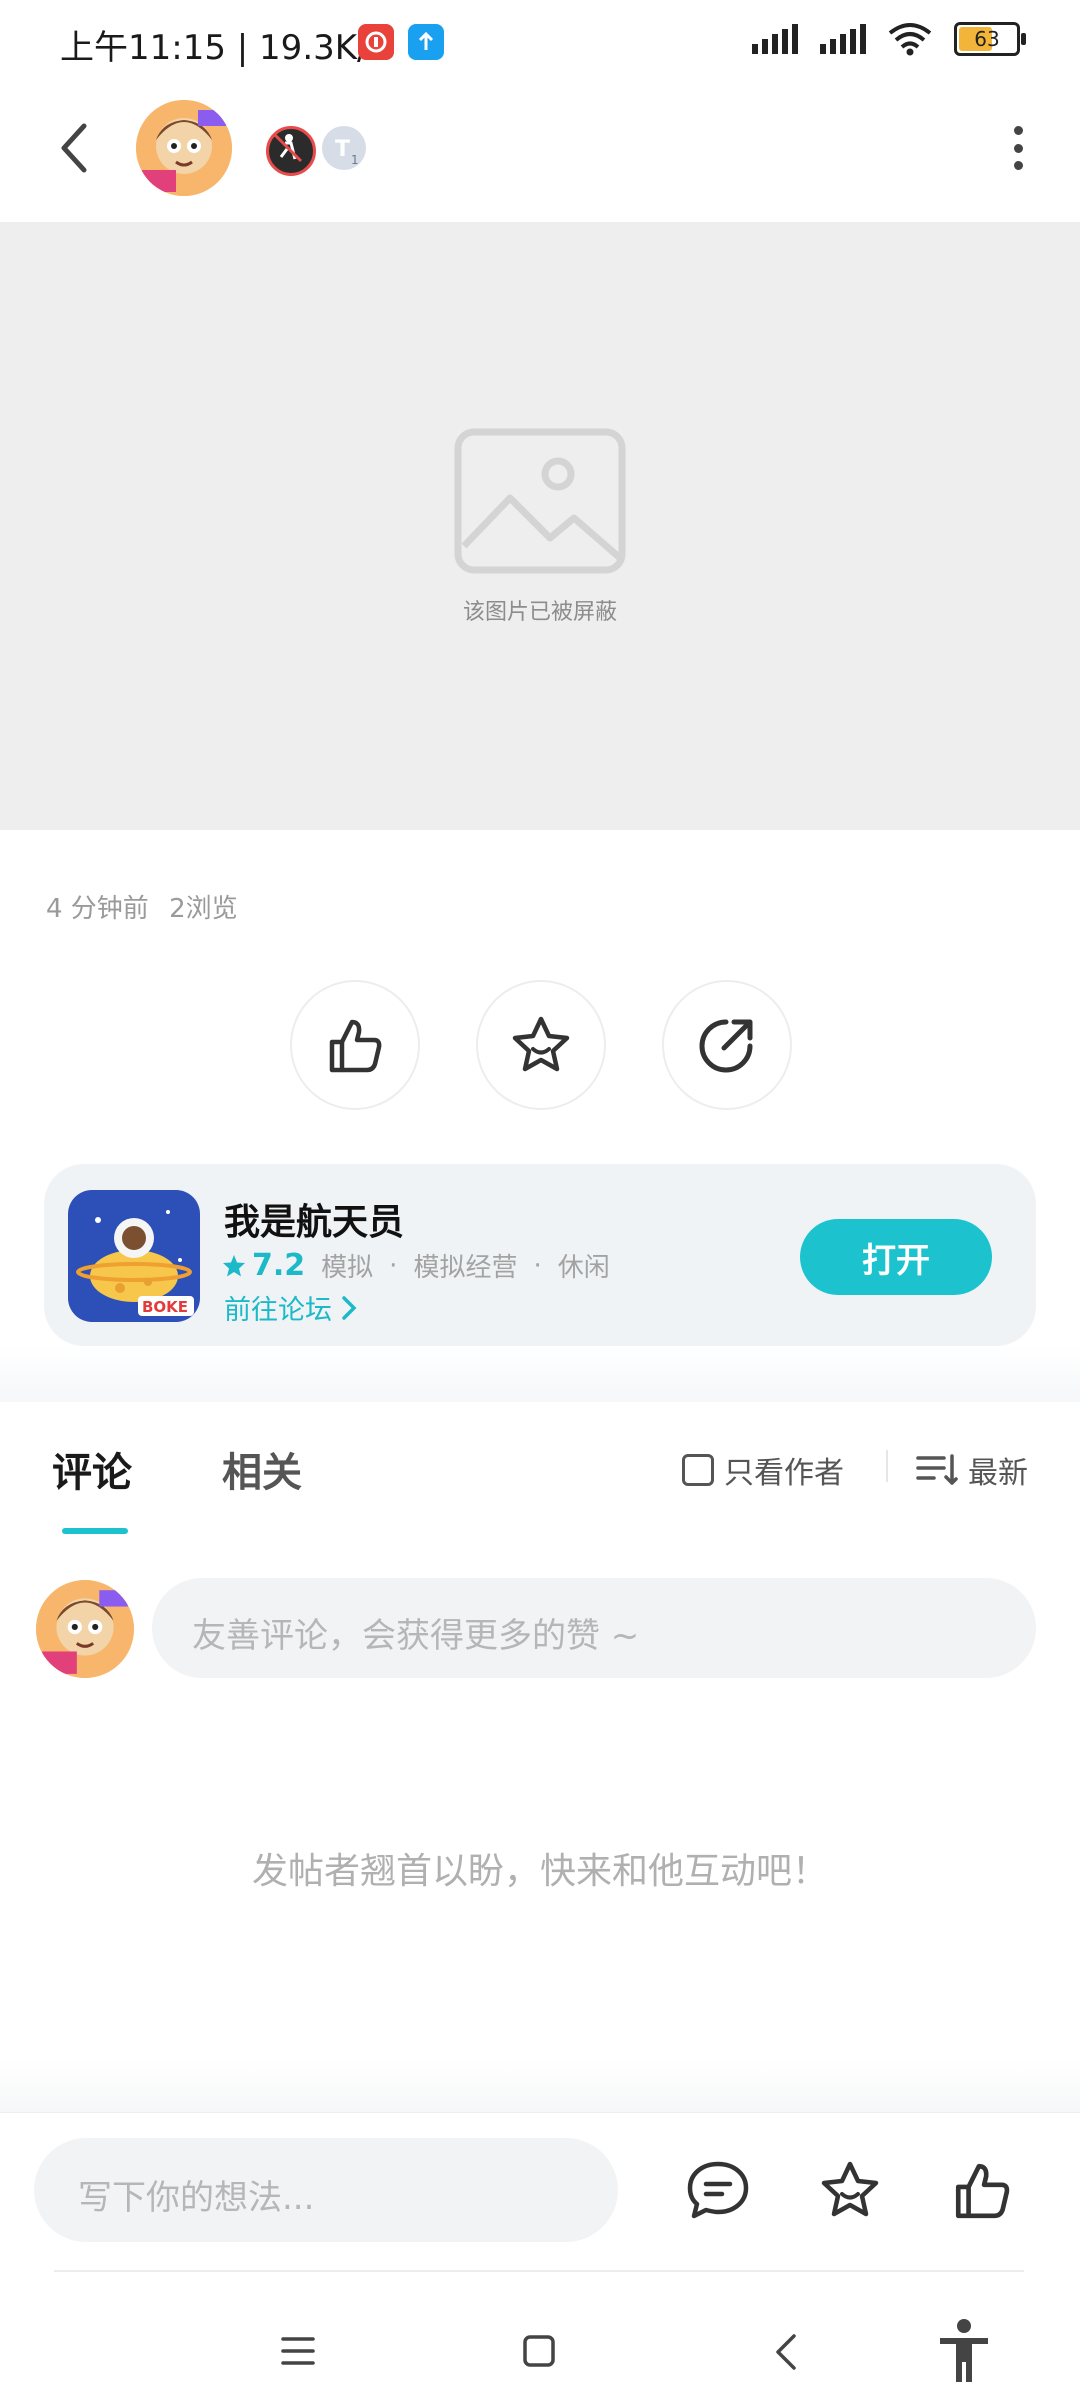 This screenshot has height=2400, width=1080. Describe the element at coordinates (97, 909) in the screenshot. I see `post-time: 4 分钟前` at that location.